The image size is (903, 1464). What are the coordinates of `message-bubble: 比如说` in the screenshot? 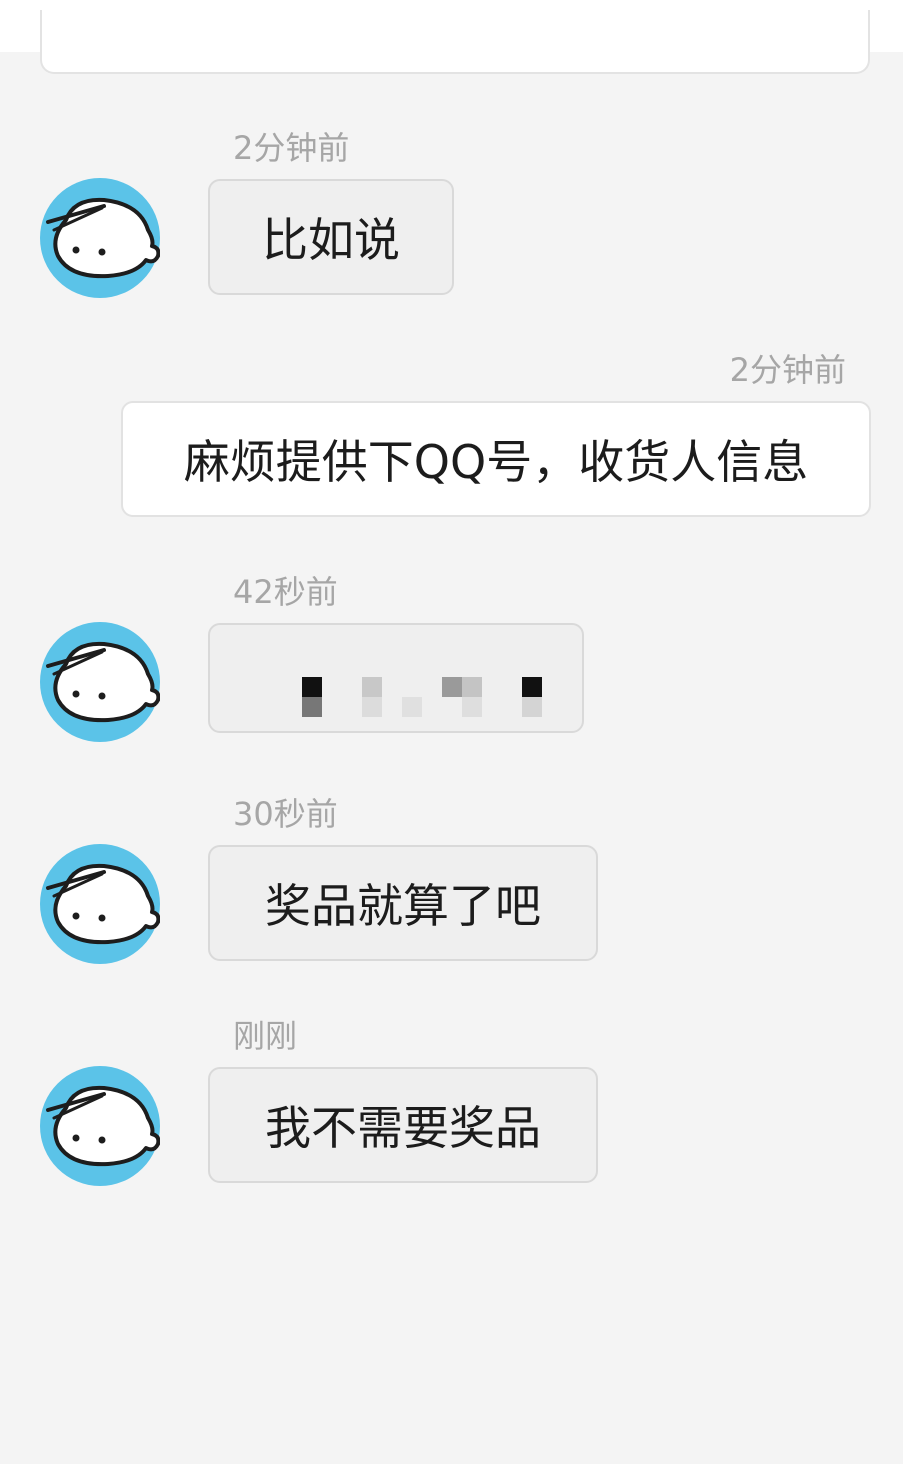 It's located at (331, 237).